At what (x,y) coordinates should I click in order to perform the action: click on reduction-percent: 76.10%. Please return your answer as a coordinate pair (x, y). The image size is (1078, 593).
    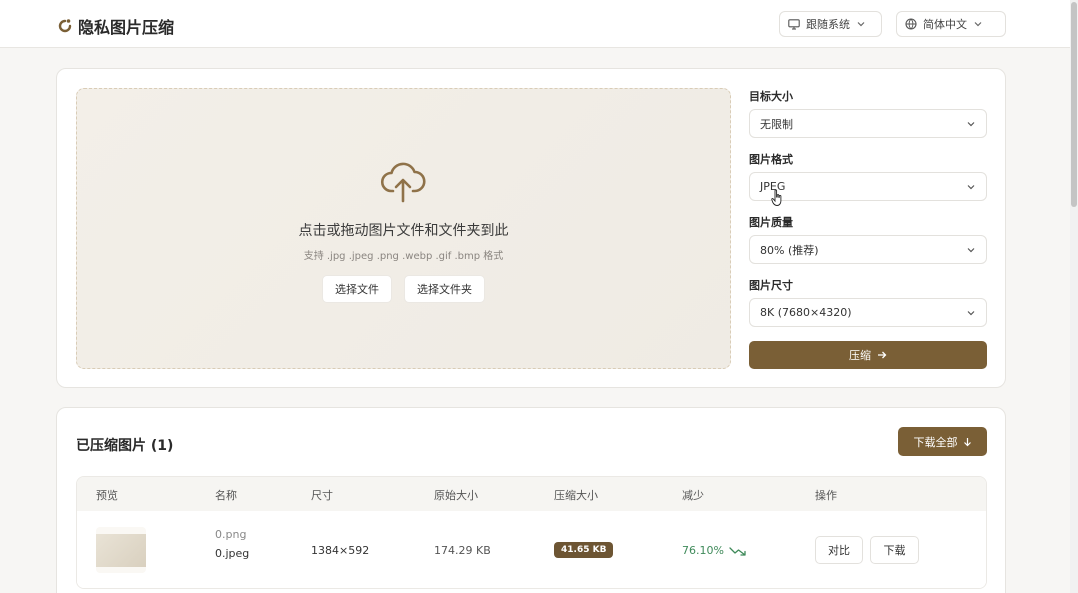
    Looking at the image, I should click on (703, 550).